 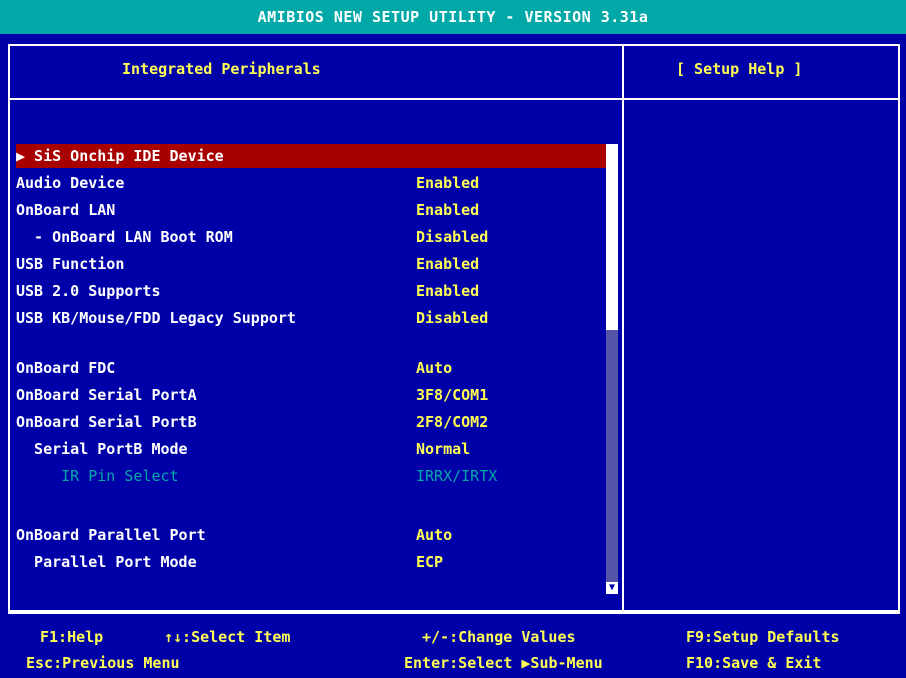 I want to click on footer-setup-defaults: F9:Setup Defaults, so click(x=763, y=637).